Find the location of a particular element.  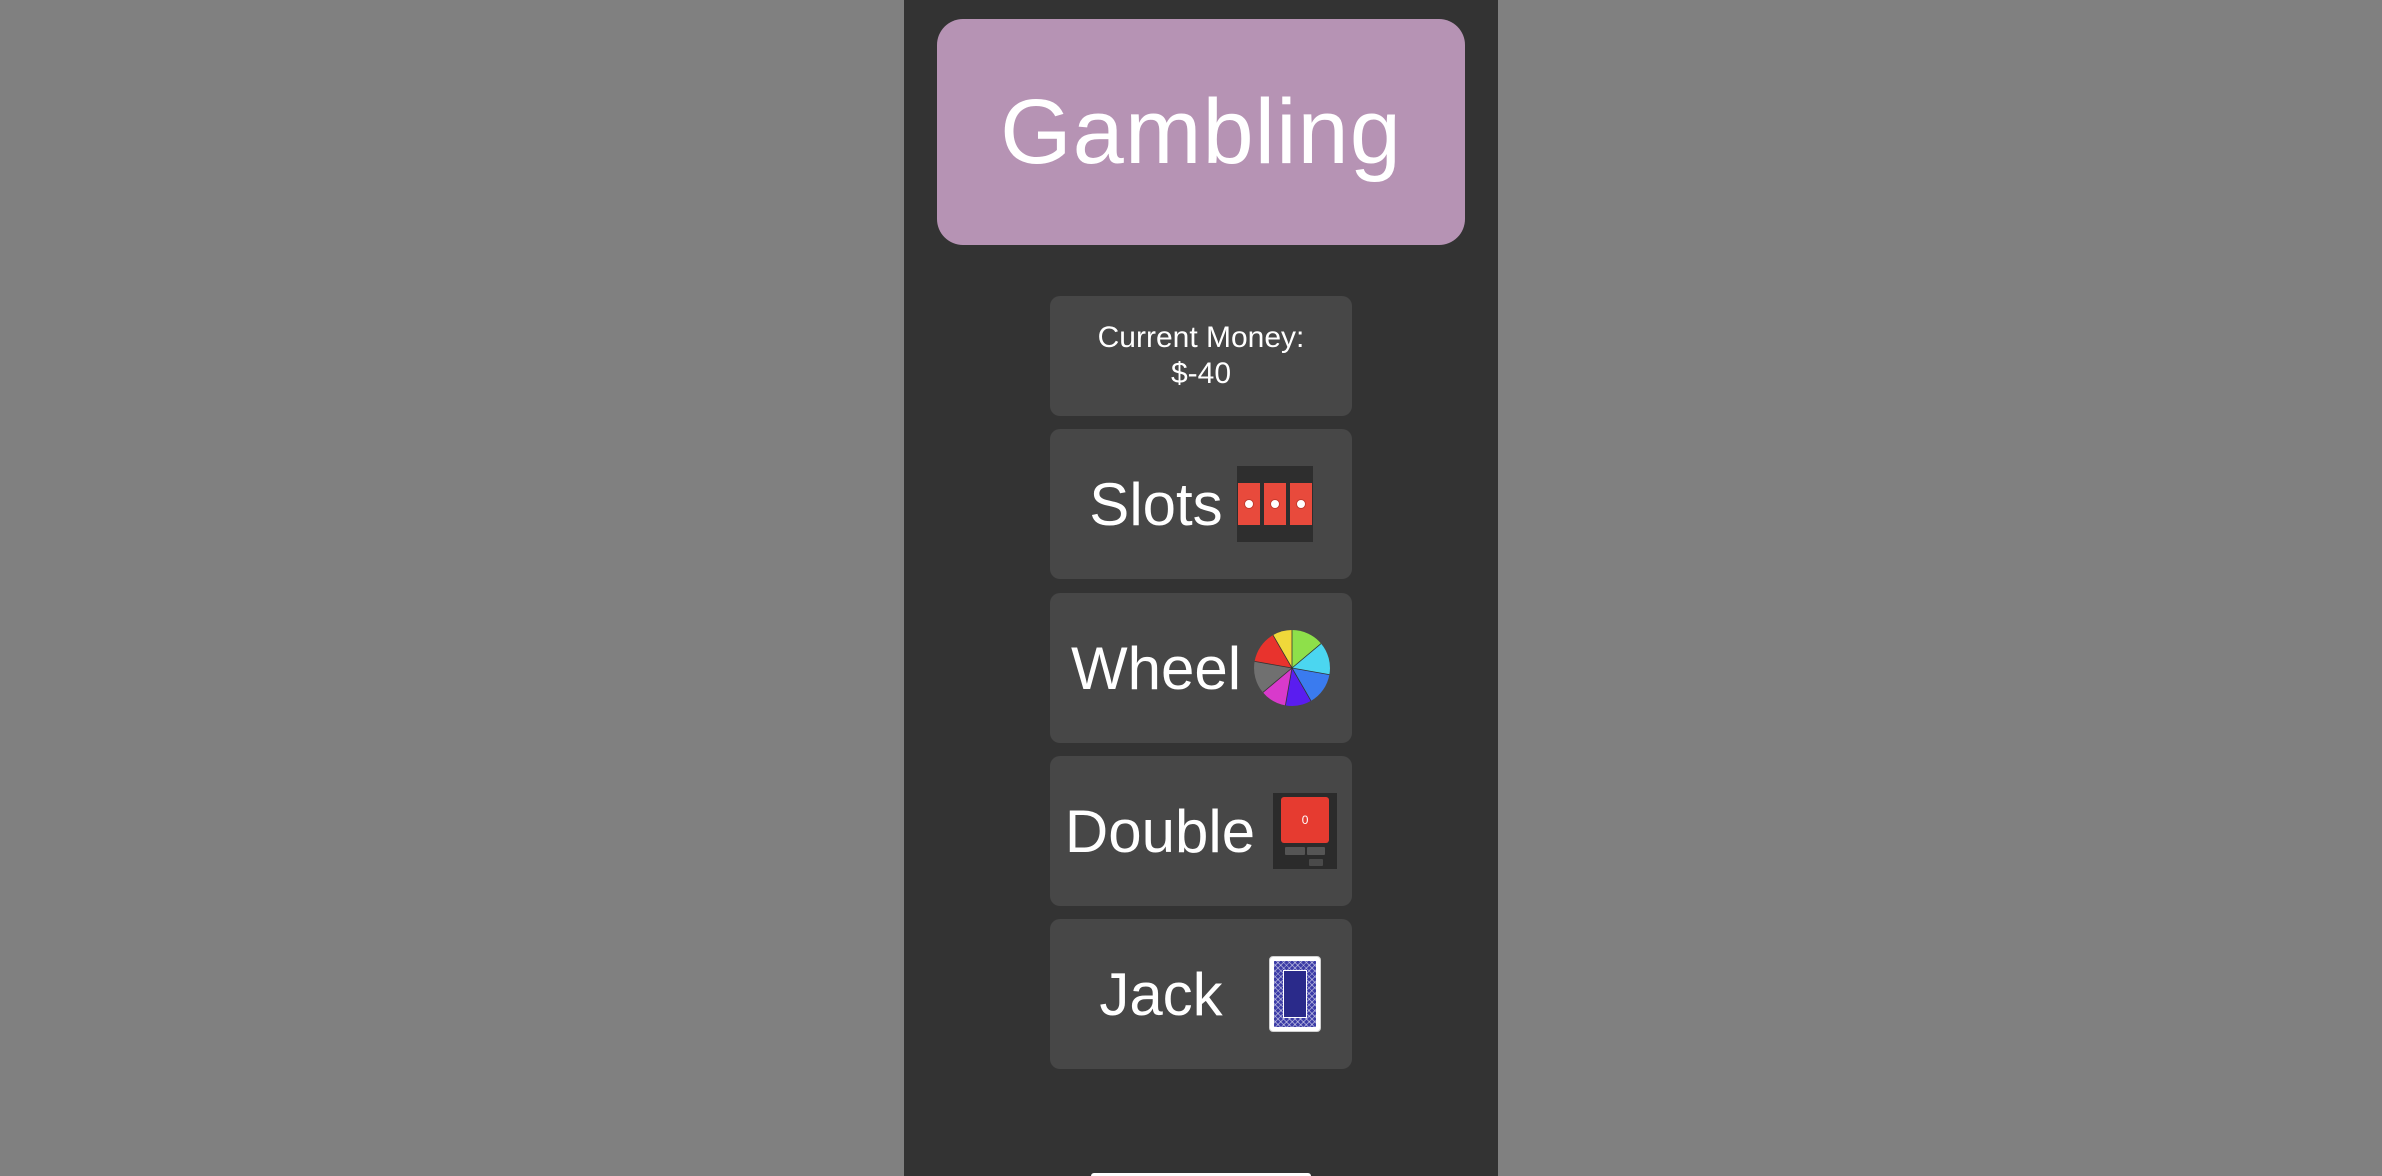

jack-label: Jack is located at coordinates (1161, 994).